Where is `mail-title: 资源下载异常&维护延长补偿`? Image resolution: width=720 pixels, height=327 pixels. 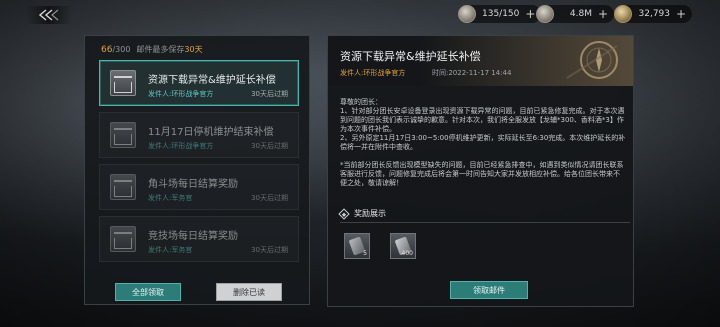
mail-title: 资源下载异常&维护延长补偿 is located at coordinates (212, 80).